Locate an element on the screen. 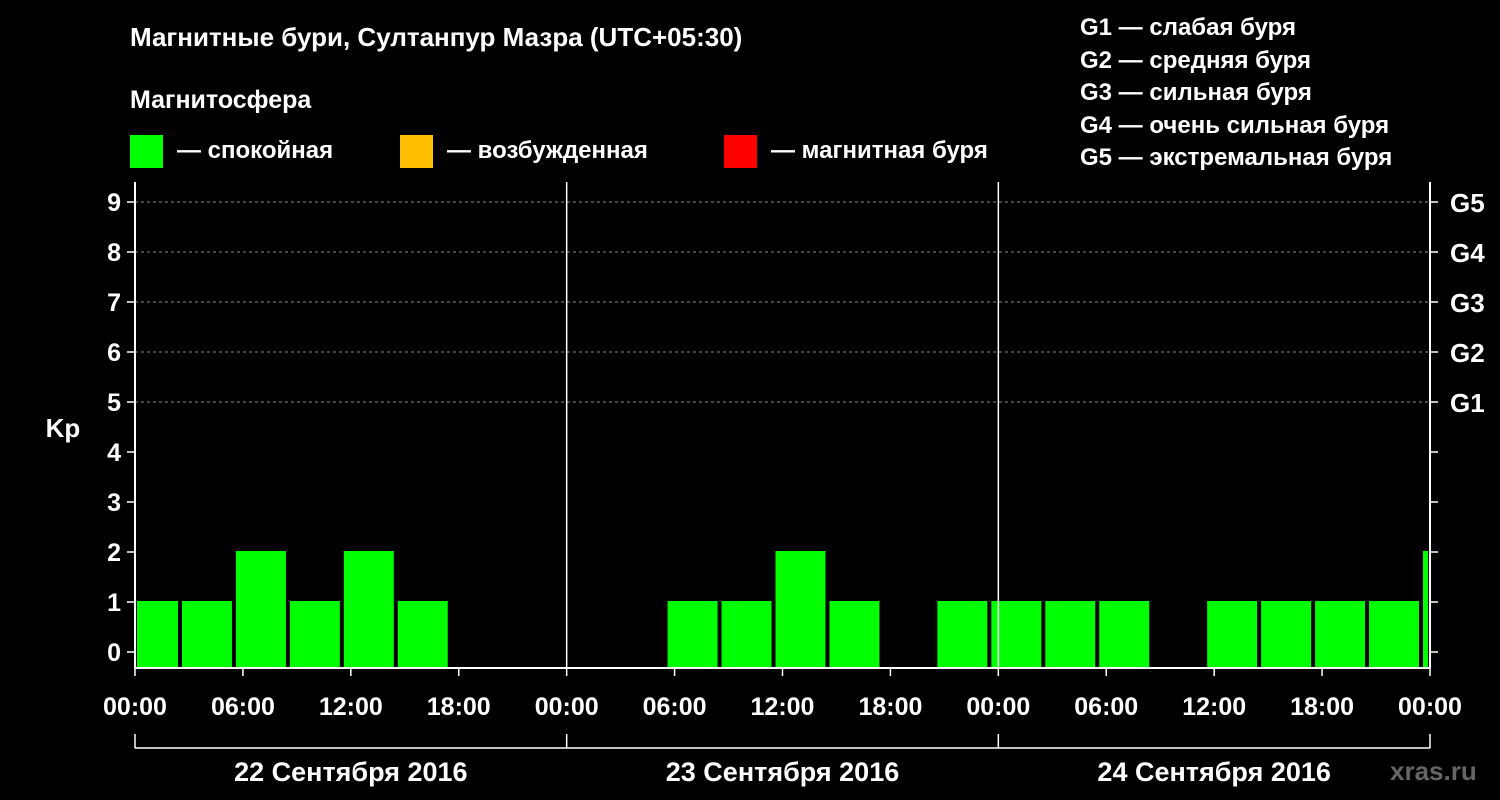 This screenshot has width=1500, height=800. storm-tick-label-G3: G3 is located at coordinates (1467, 303).